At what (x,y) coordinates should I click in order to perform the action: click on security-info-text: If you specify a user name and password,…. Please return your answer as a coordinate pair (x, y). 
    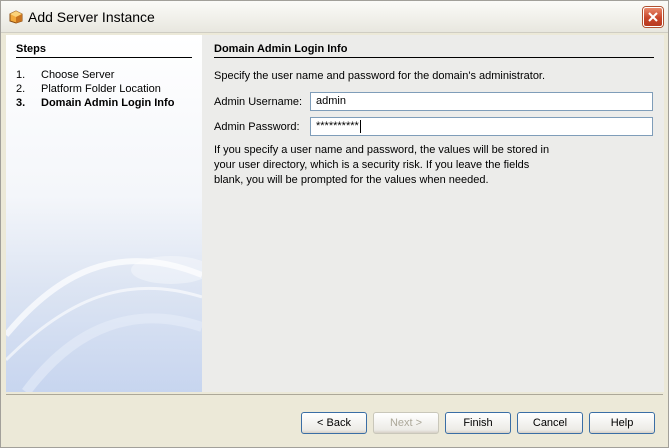
    Looking at the image, I should click on (382, 165).